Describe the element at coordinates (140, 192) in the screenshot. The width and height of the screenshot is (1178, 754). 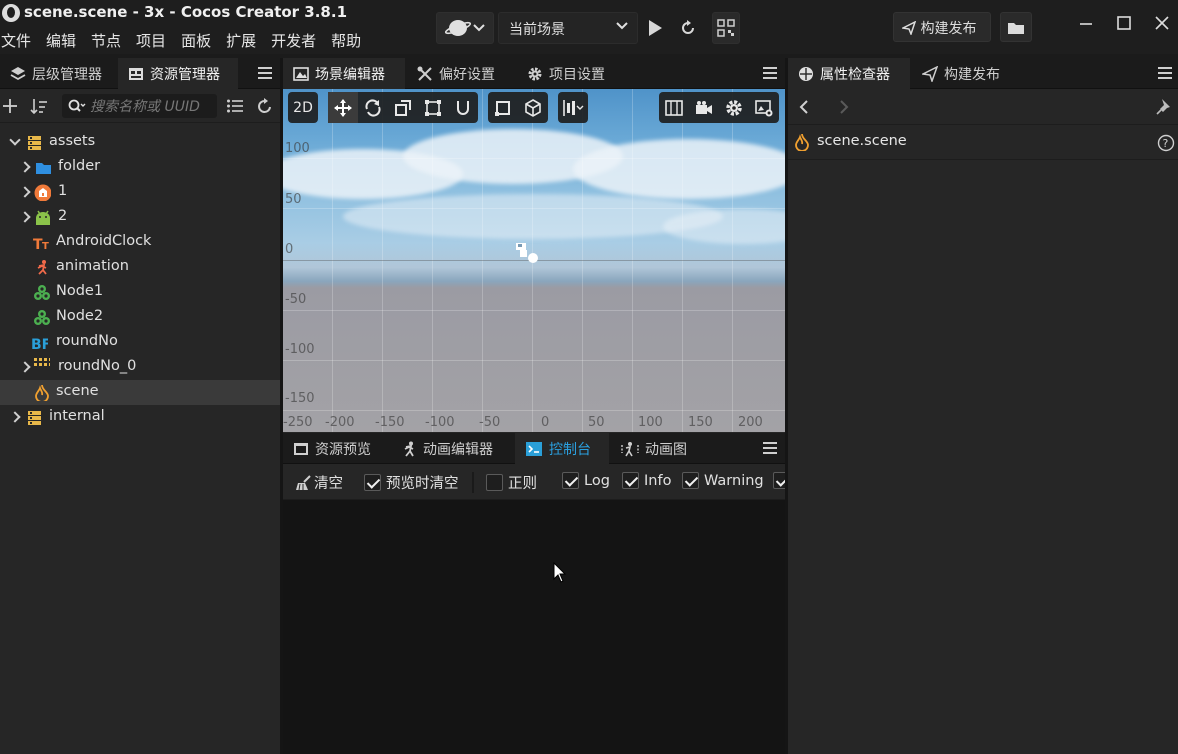
I see `tree-item-1: 1` at that location.